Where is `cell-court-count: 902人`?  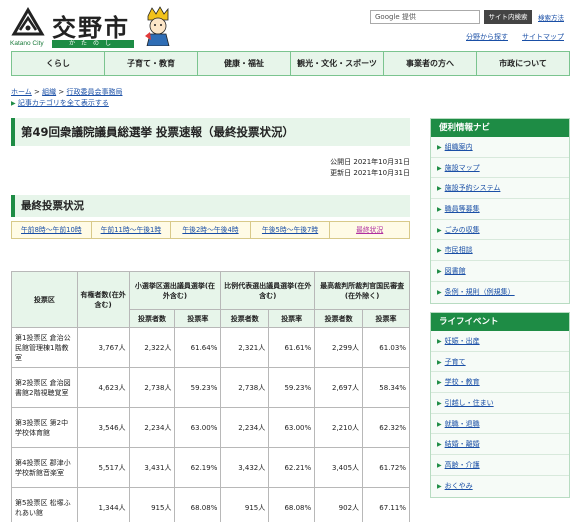
cell-court-count: 902人 is located at coordinates (339, 504).